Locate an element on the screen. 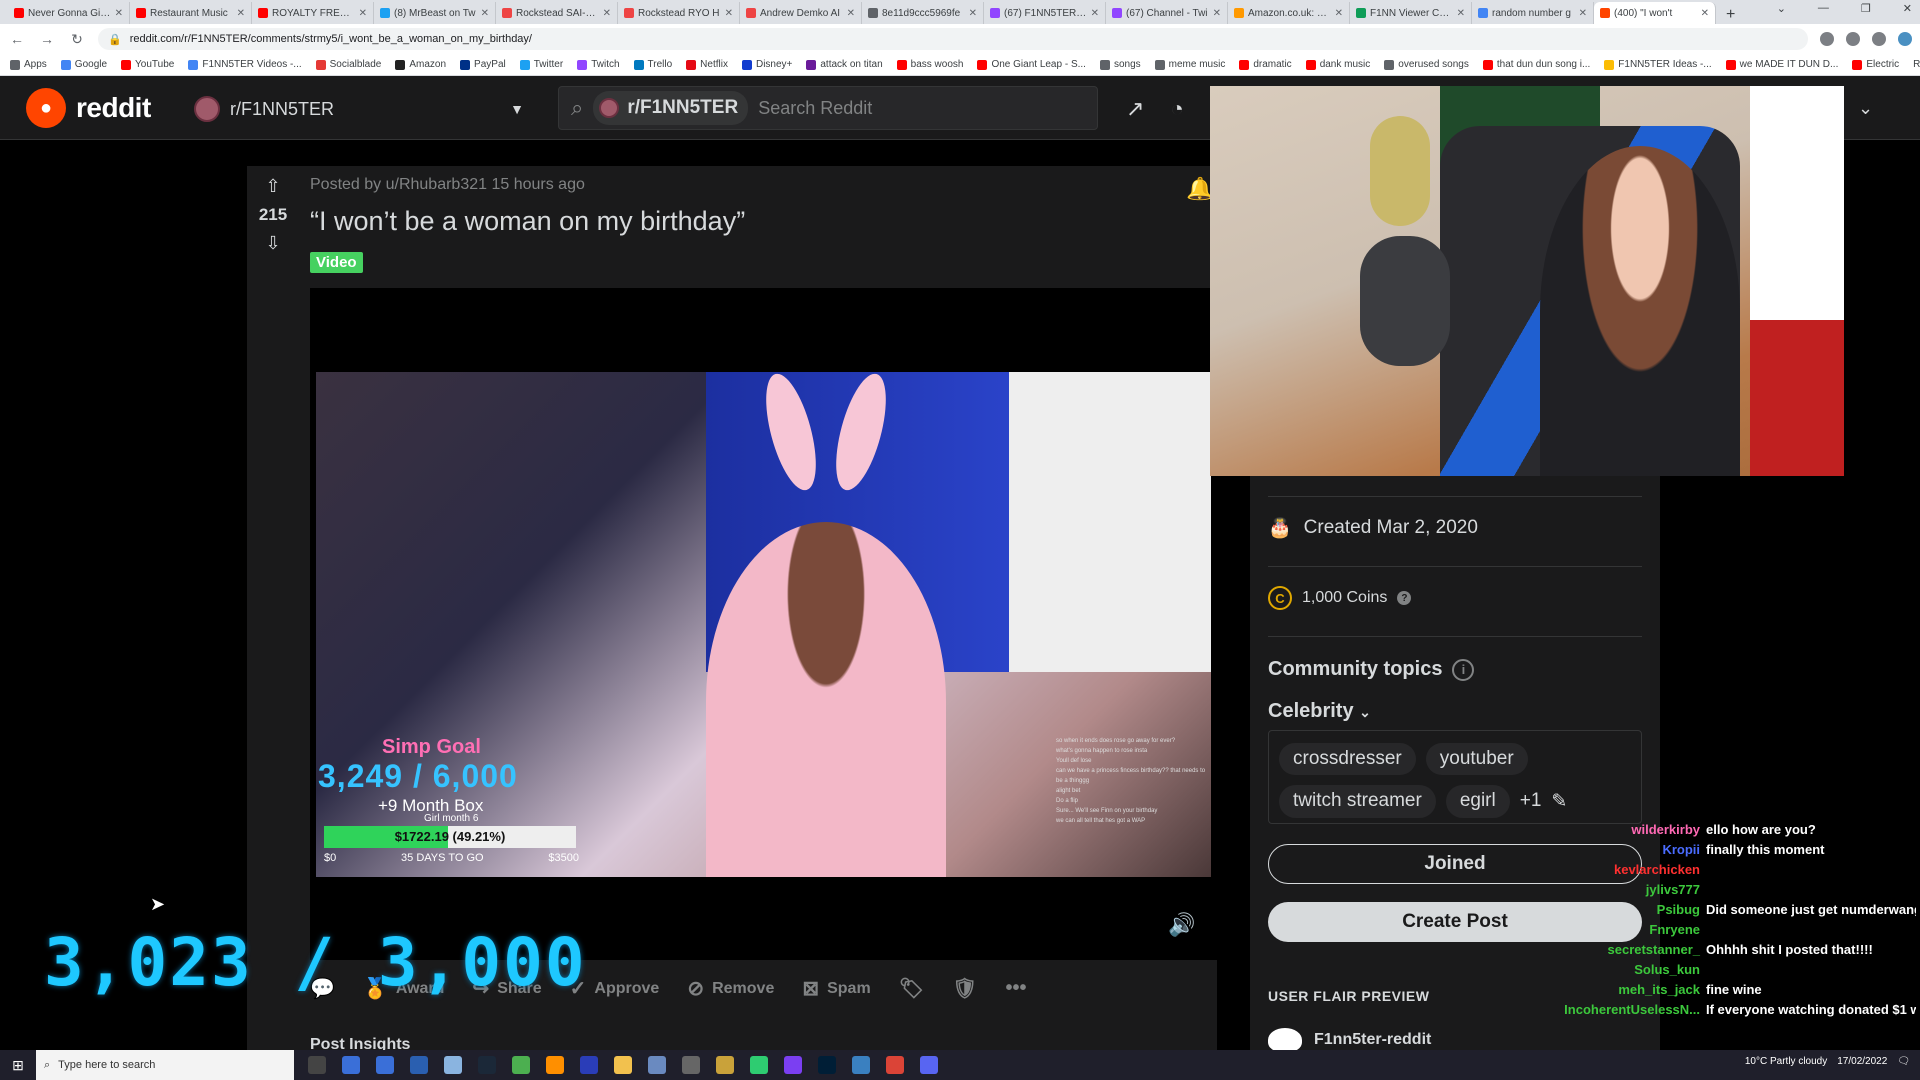 This screenshot has width=1920, height=1080. discord-icon is located at coordinates (929, 1065).